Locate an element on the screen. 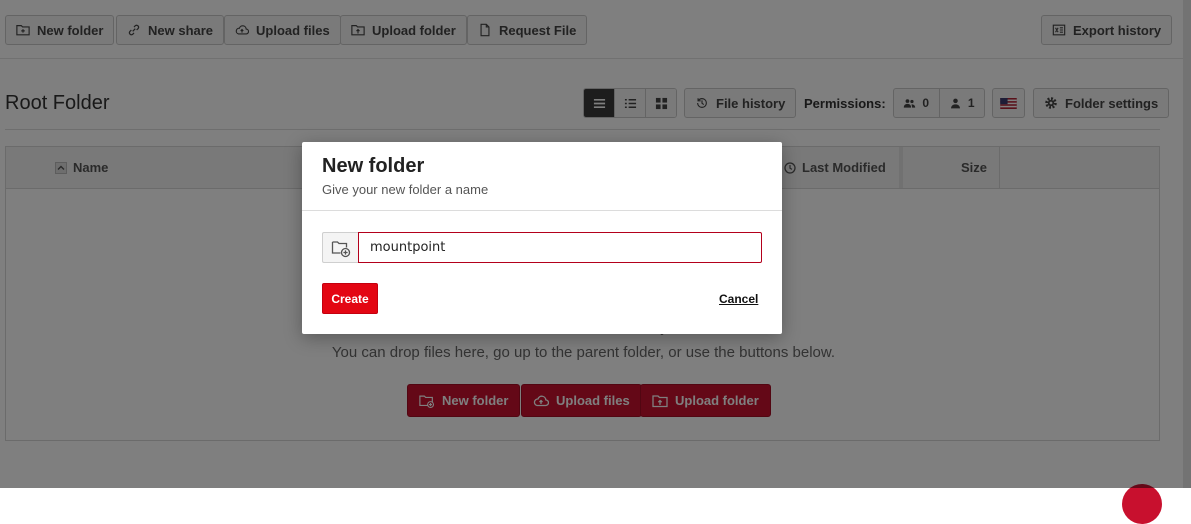 The image size is (1191, 524). dialog-title: New folder is located at coordinates (373, 166).